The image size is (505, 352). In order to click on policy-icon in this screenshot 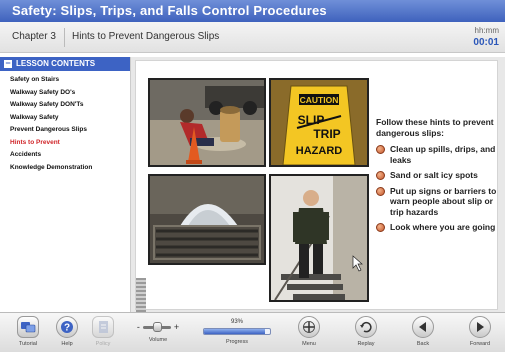, I will do `click(103, 327)`.